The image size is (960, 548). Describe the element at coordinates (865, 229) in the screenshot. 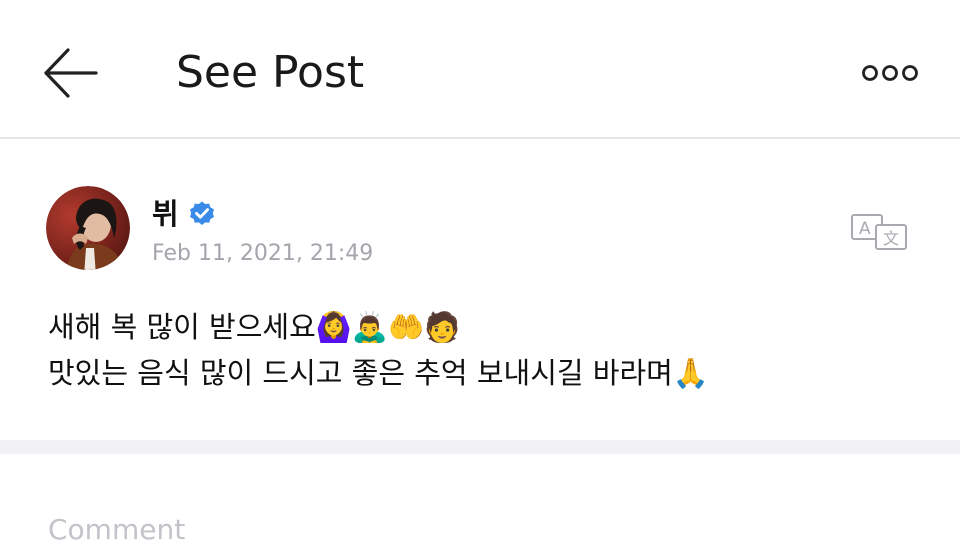

I see `svg-text: A` at that location.